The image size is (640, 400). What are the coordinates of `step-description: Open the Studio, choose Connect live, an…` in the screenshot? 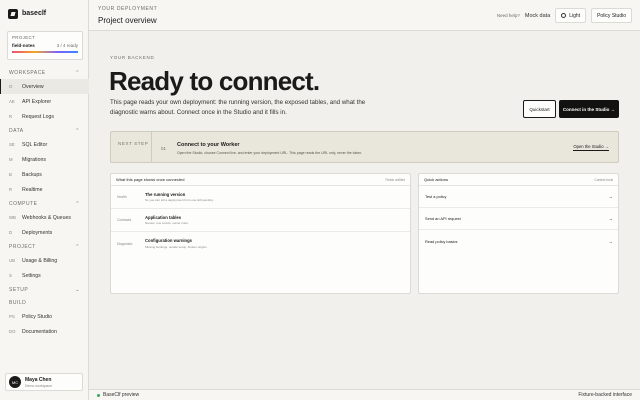 It's located at (270, 153).